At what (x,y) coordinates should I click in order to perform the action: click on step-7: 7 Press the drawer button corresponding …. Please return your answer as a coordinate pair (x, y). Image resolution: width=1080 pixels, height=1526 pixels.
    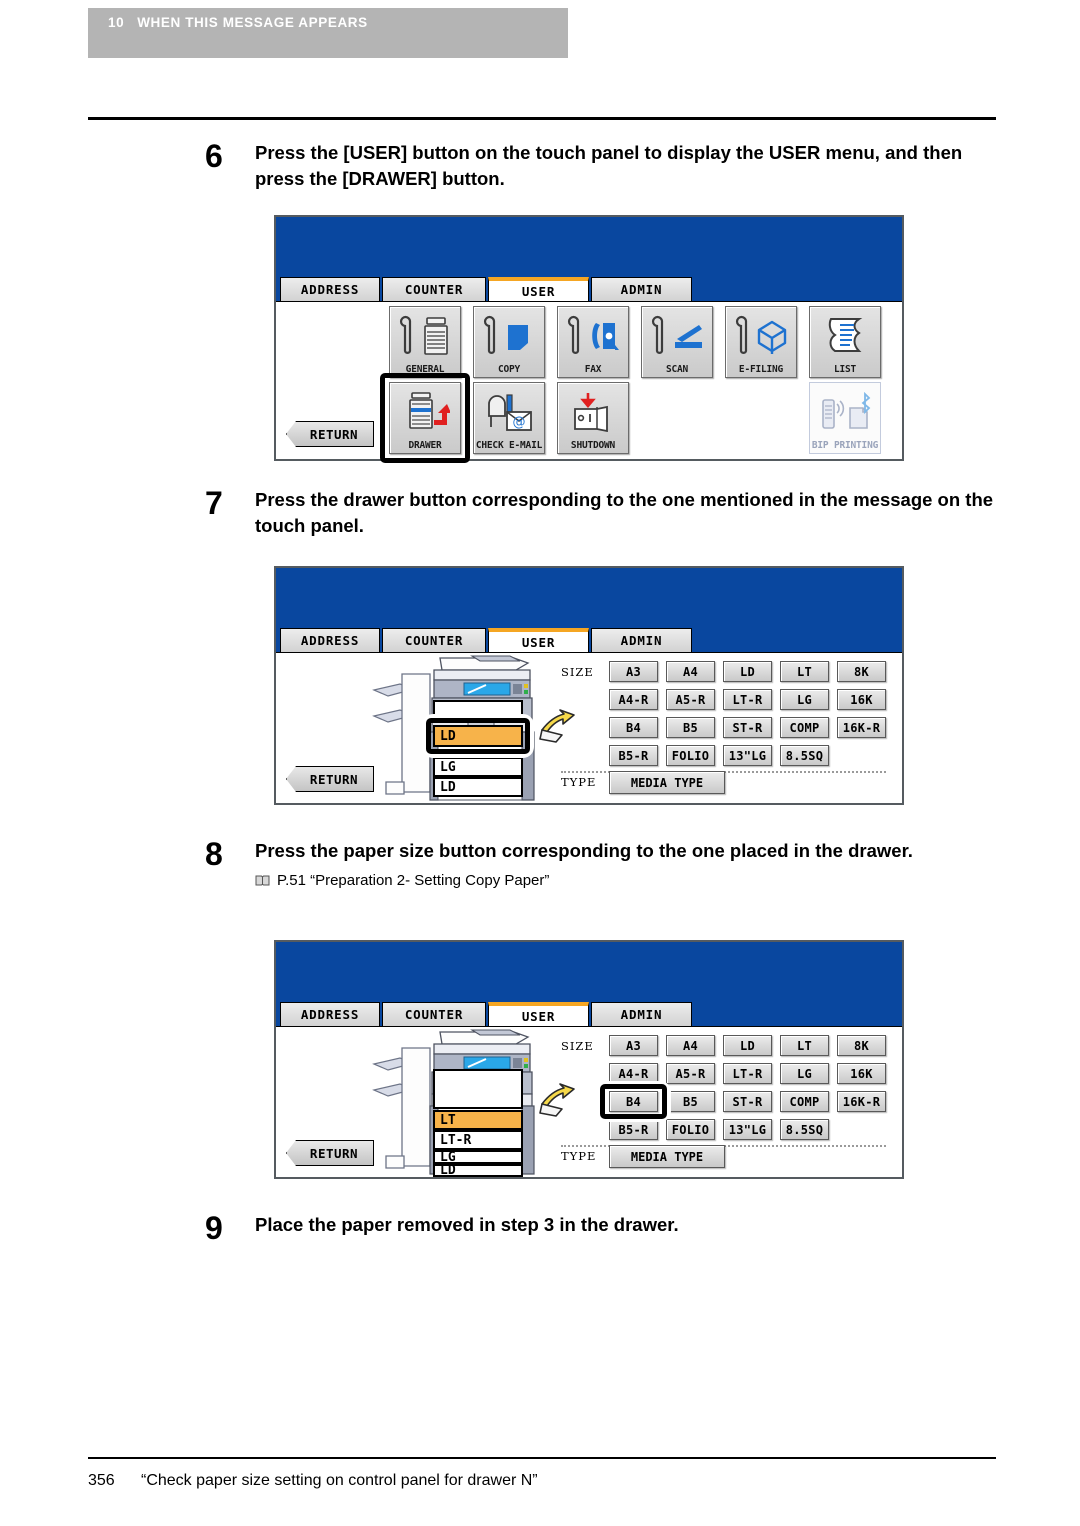
    Looking at the image, I should click on (605, 513).